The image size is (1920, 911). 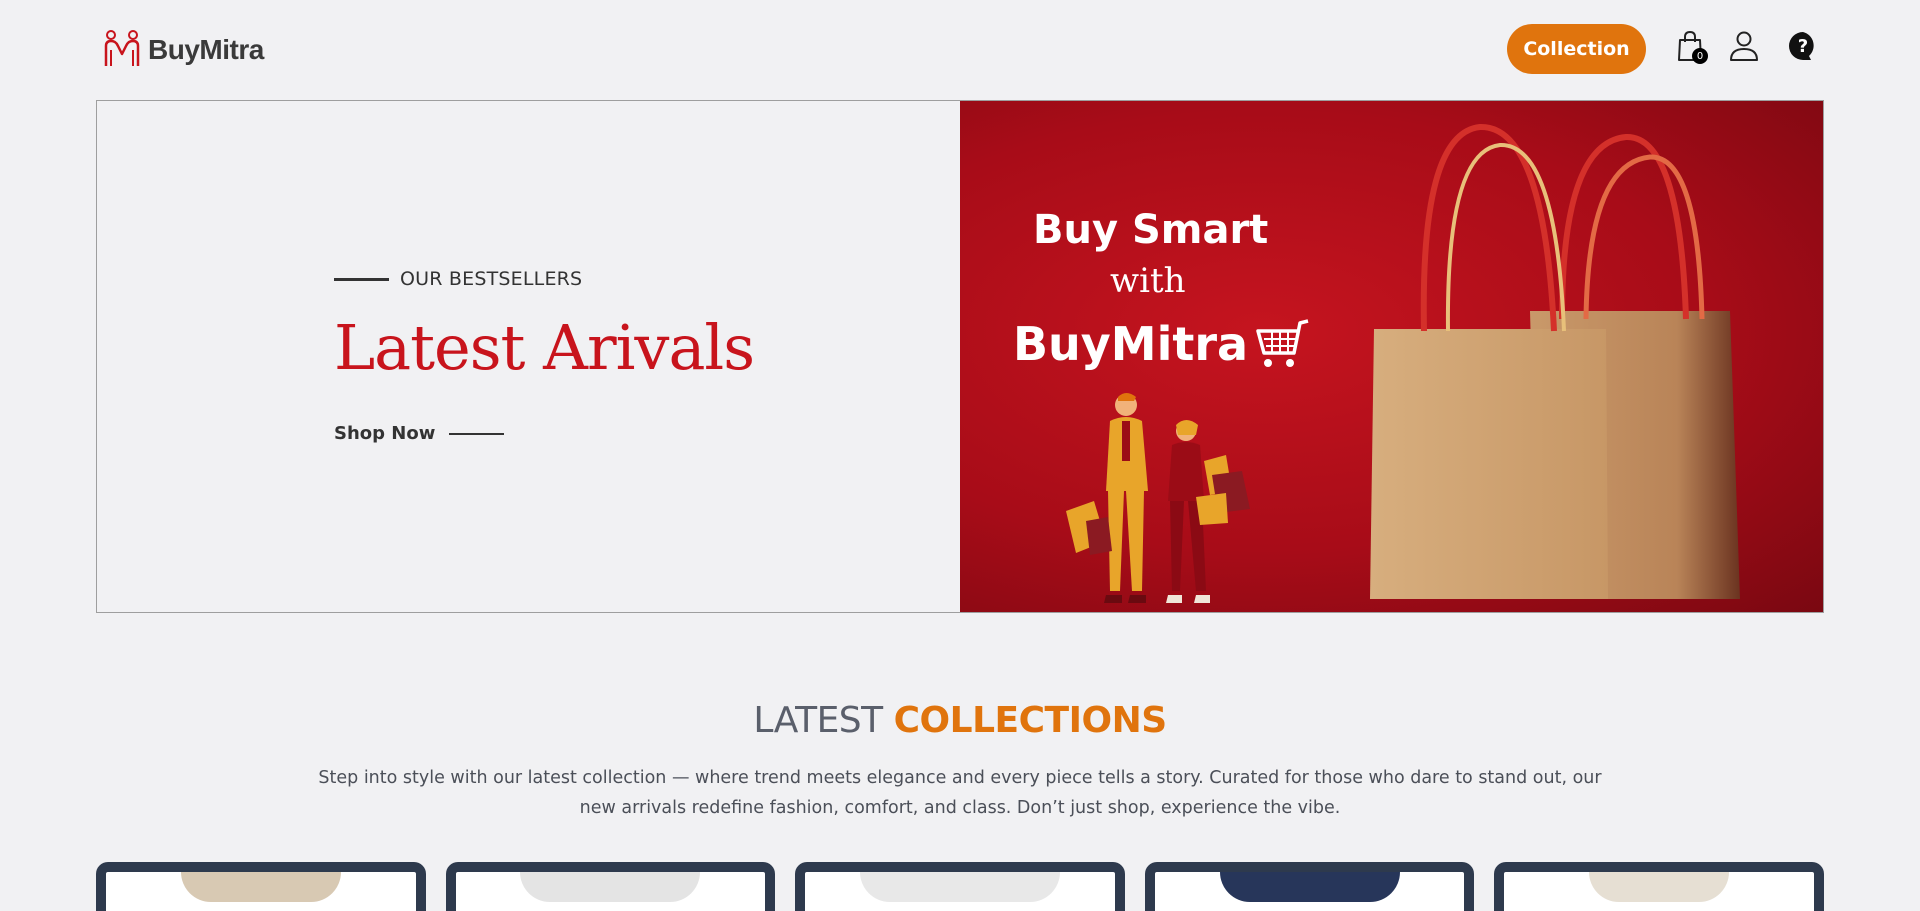 What do you see at coordinates (206, 49) in the screenshot?
I see `logo-text: BuyMitra` at bounding box center [206, 49].